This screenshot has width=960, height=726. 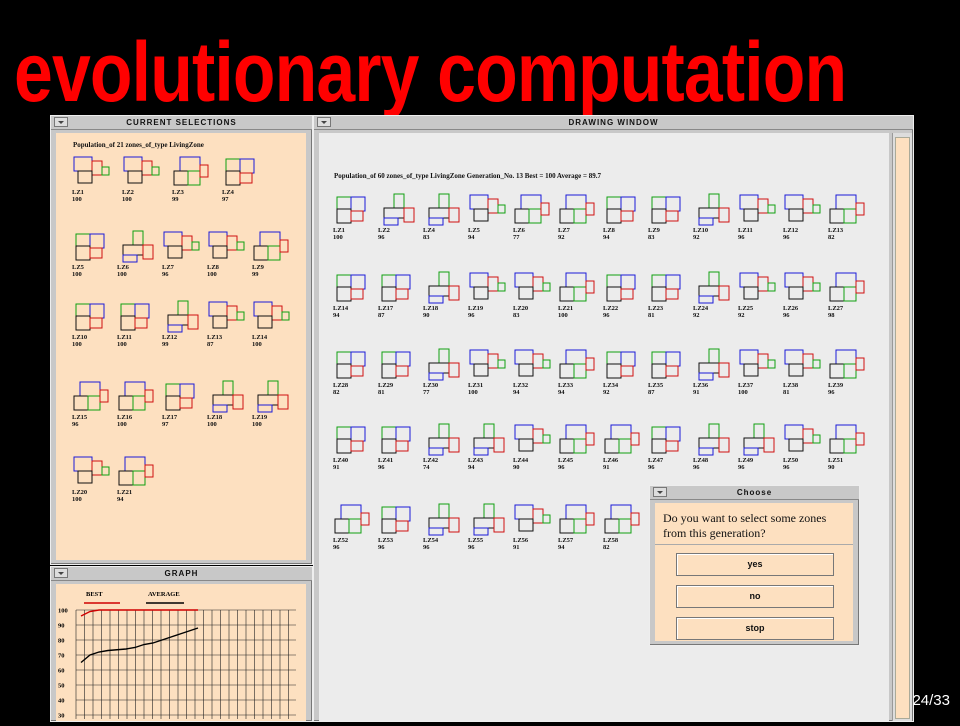 What do you see at coordinates (398, 217) in the screenshot?
I see `generation-zone-lz2: LZ2 96` at bounding box center [398, 217].